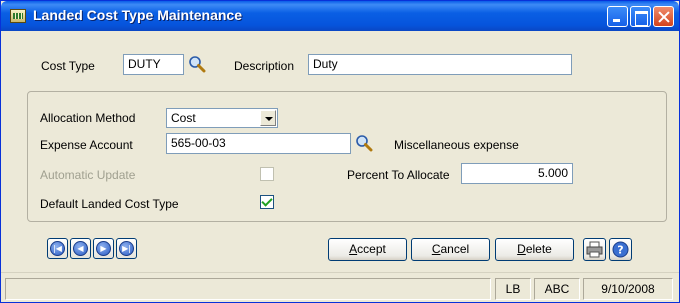  What do you see at coordinates (663, 16) in the screenshot?
I see `close-button` at bounding box center [663, 16].